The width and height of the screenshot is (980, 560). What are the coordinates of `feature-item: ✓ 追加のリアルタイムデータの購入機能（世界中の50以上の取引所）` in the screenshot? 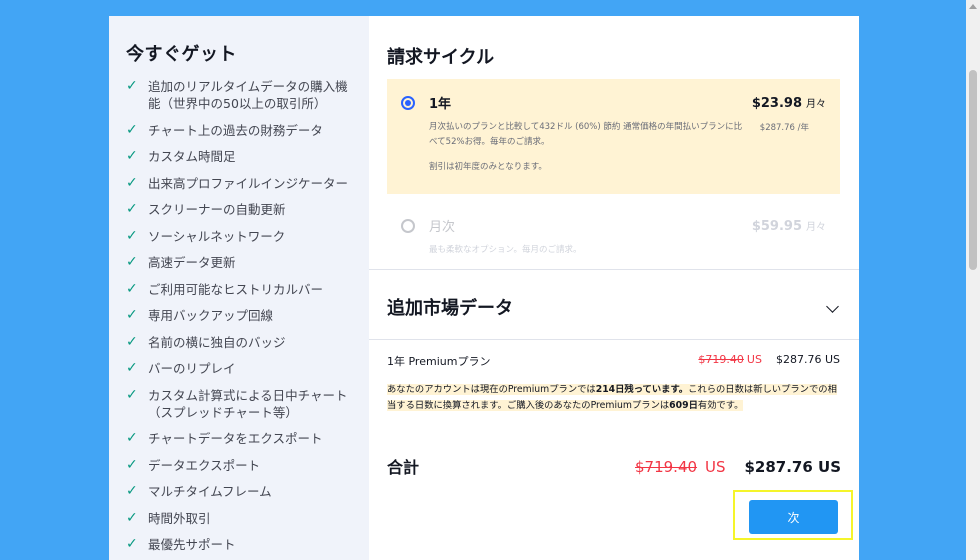 It's located at (247, 95).